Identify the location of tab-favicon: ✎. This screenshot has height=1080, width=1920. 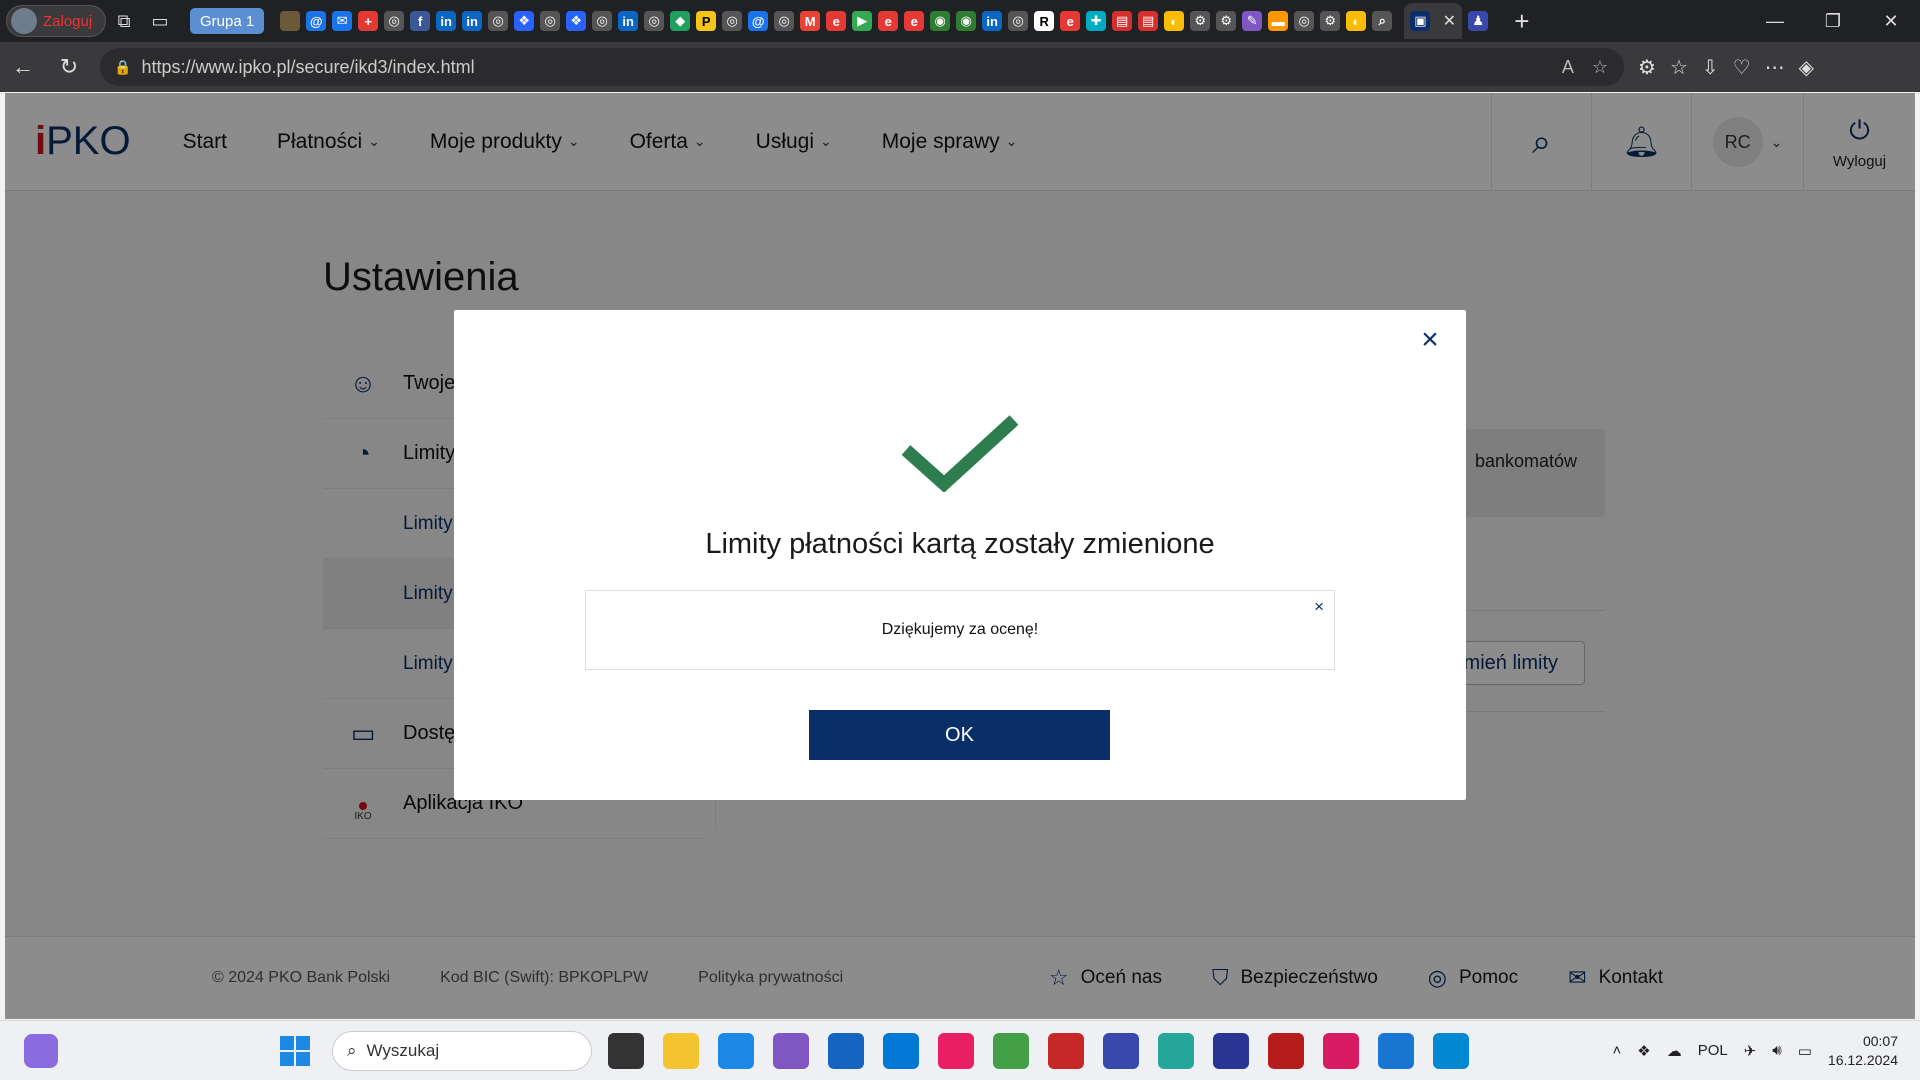
(1252, 21).